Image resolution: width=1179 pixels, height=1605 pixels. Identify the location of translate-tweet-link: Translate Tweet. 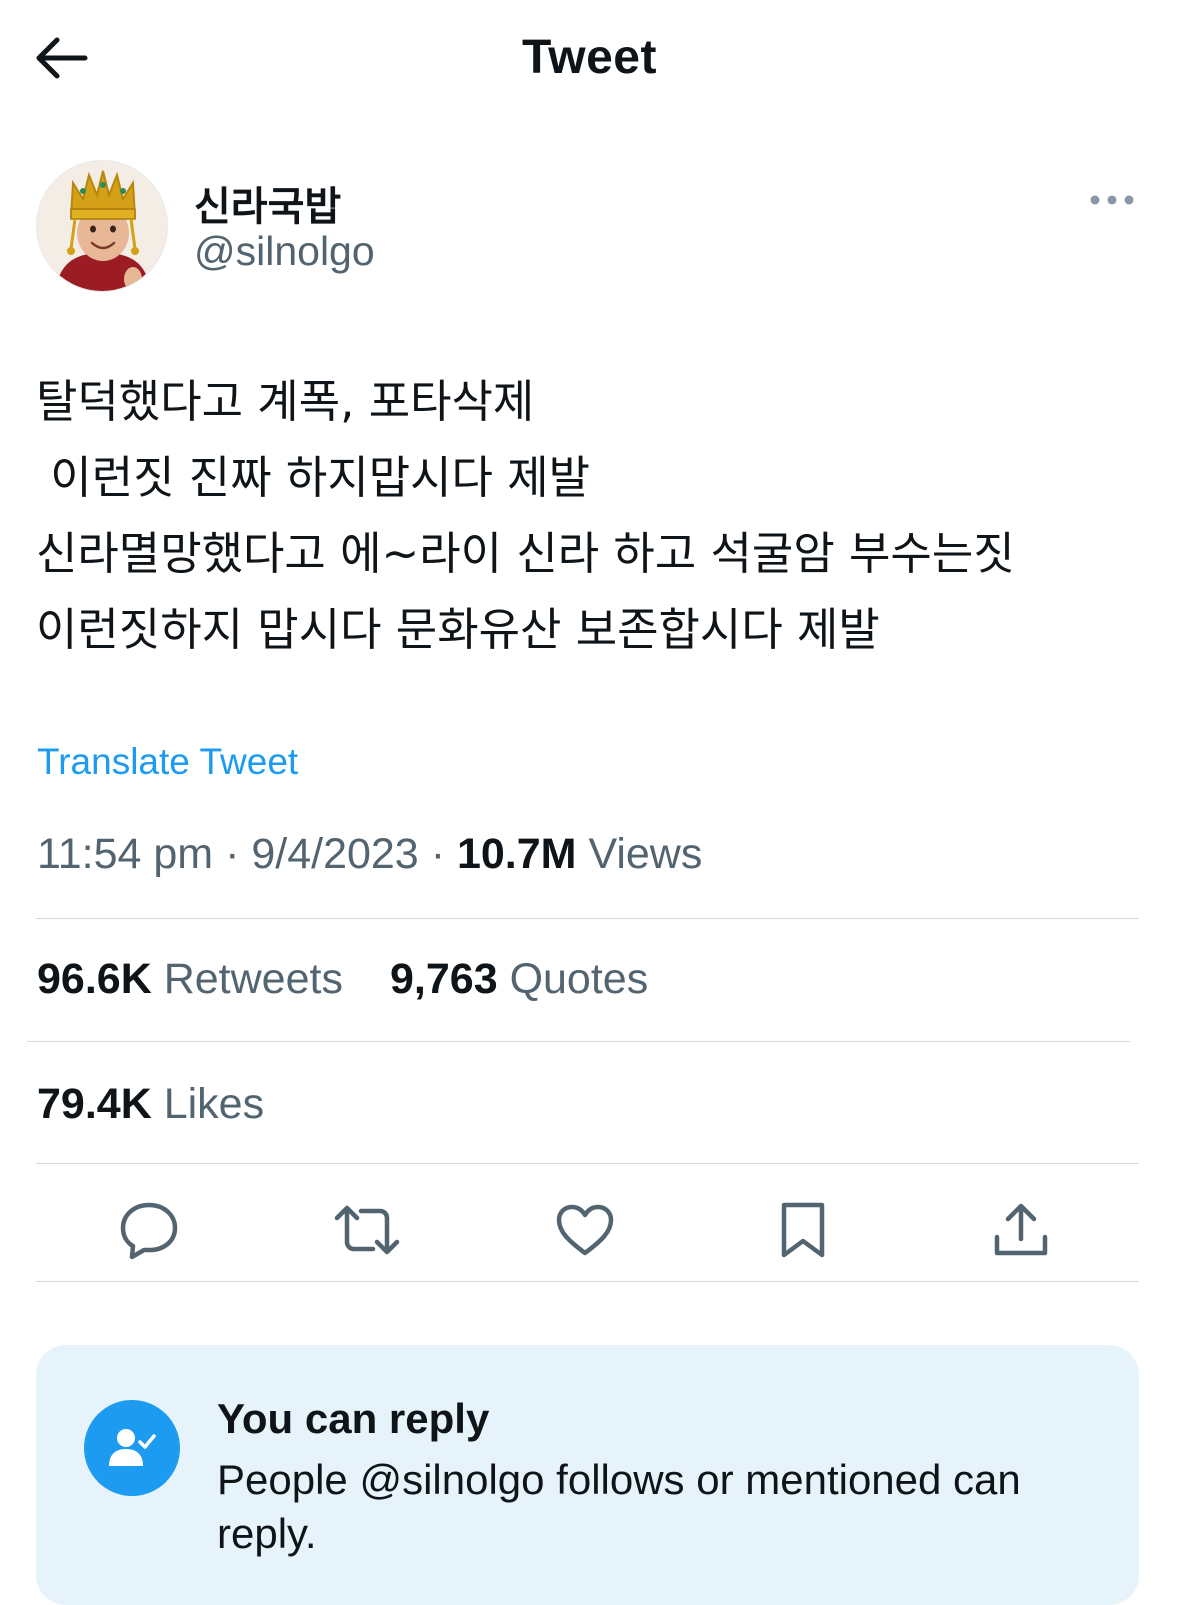
(167, 762).